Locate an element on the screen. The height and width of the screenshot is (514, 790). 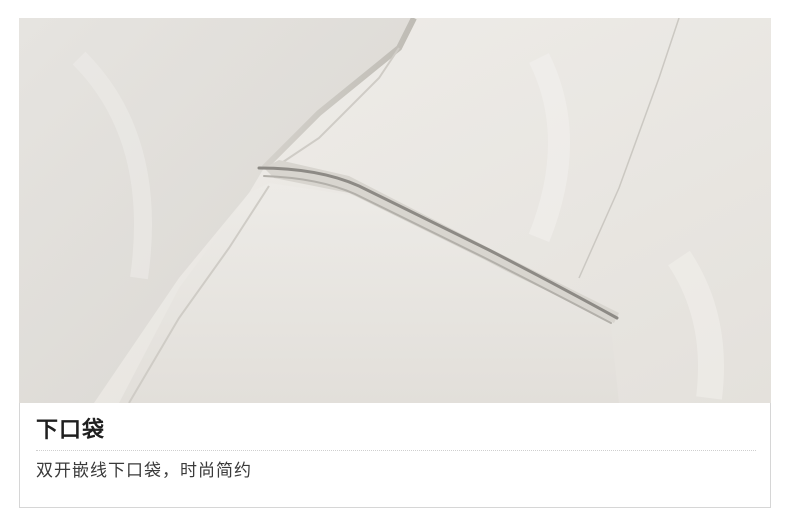
caption-subtitle: 双开嵌线下口袋，时尚简约 is located at coordinates (144, 471).